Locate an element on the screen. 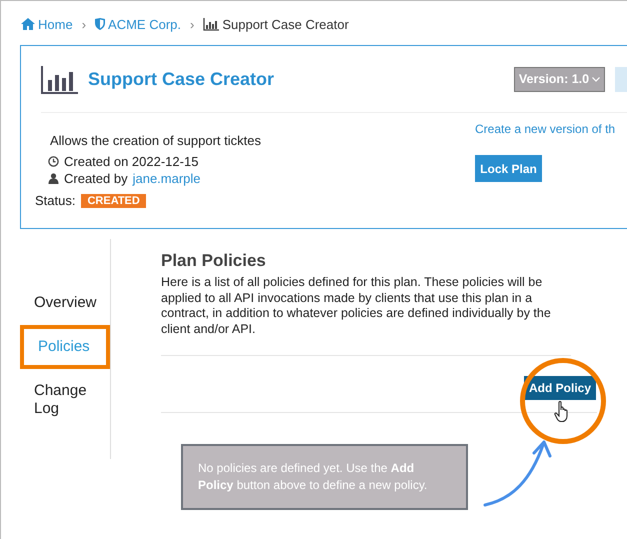 The width and height of the screenshot is (627, 539). user-icon is located at coordinates (53, 178).